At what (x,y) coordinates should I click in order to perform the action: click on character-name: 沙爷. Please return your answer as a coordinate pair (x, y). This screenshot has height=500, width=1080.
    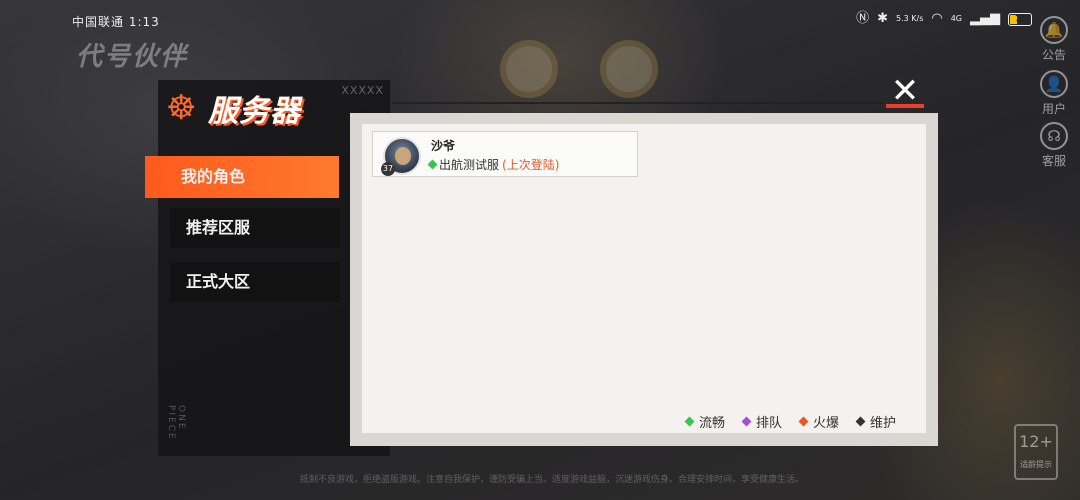
    Looking at the image, I should click on (443, 146).